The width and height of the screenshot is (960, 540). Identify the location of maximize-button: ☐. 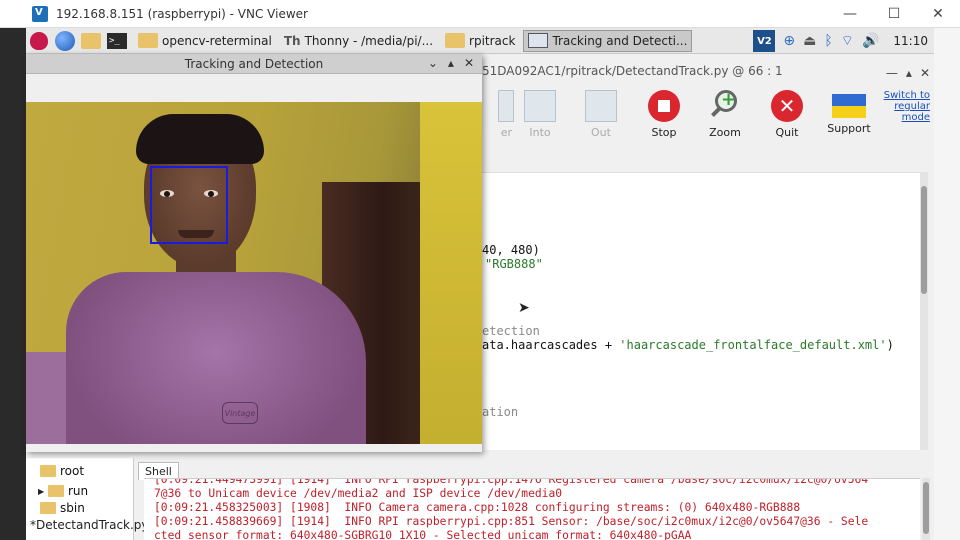
(894, 14).